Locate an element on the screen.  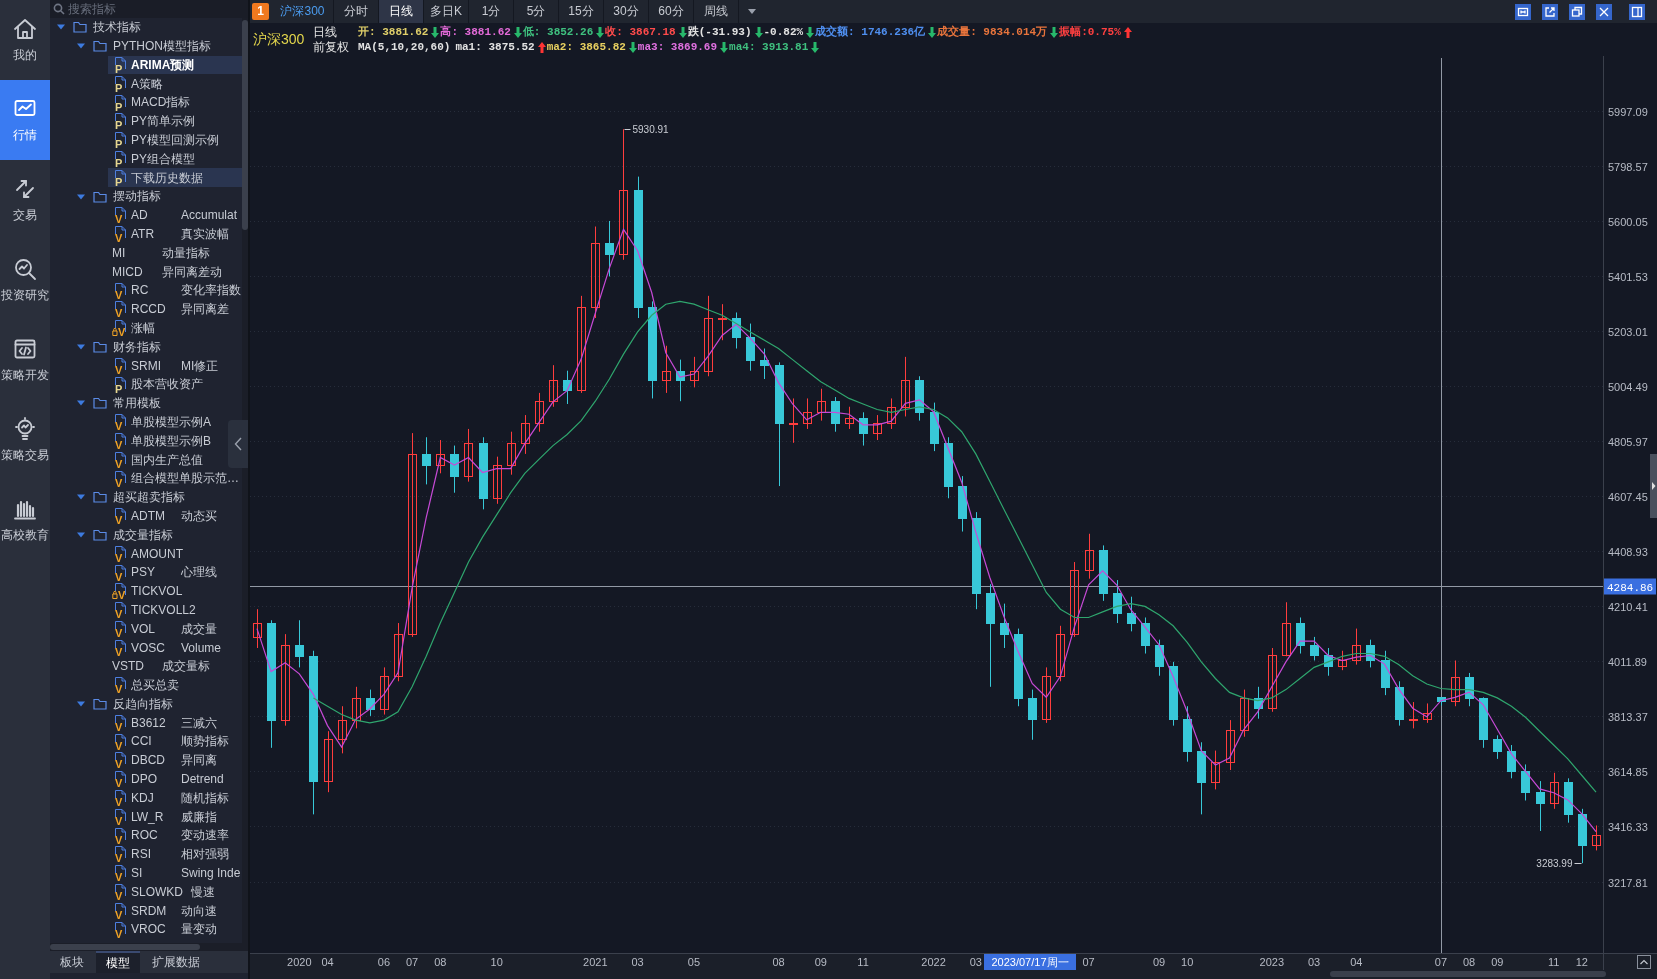
search-input: 搜索指标 is located at coordinates (156, 9).